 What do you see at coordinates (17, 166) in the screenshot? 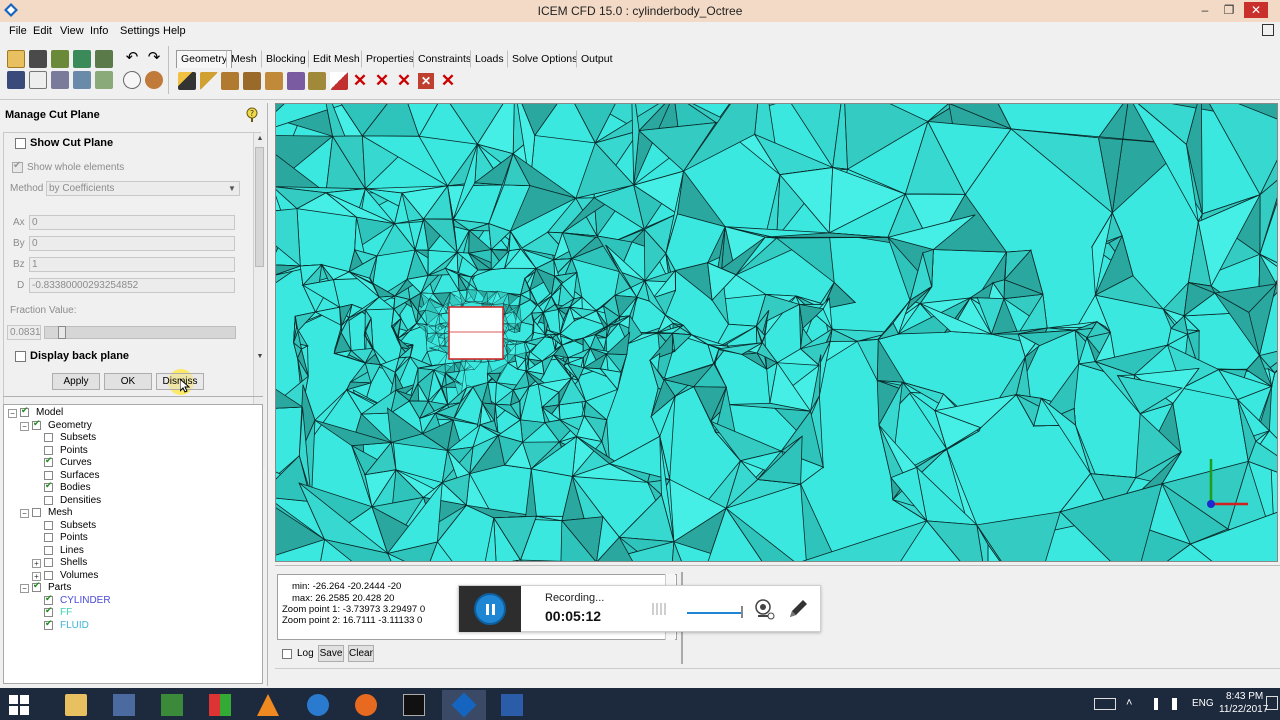
I see `show-whole-elements-checkbox` at bounding box center [17, 166].